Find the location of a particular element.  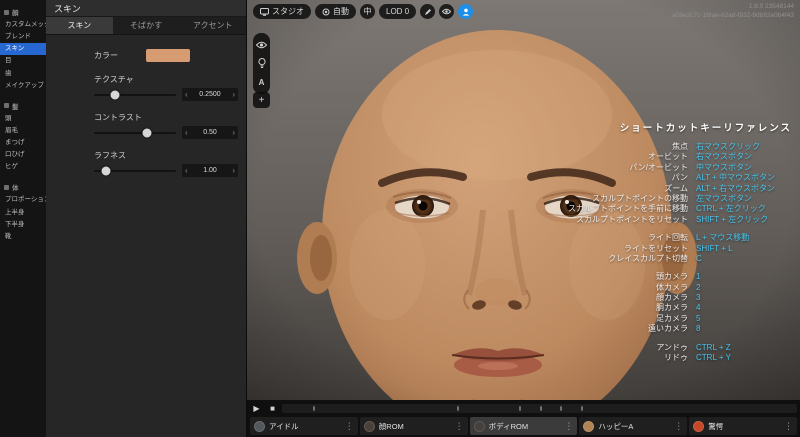

skin-color-swatch is located at coordinates (168, 55).